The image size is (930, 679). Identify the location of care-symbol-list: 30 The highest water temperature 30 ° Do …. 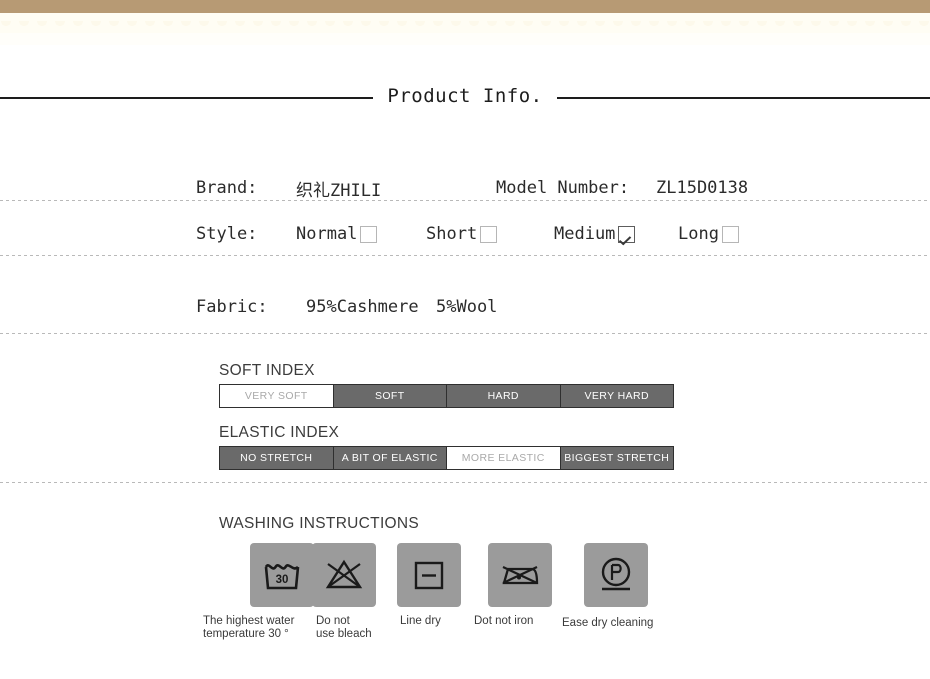
(441, 591).